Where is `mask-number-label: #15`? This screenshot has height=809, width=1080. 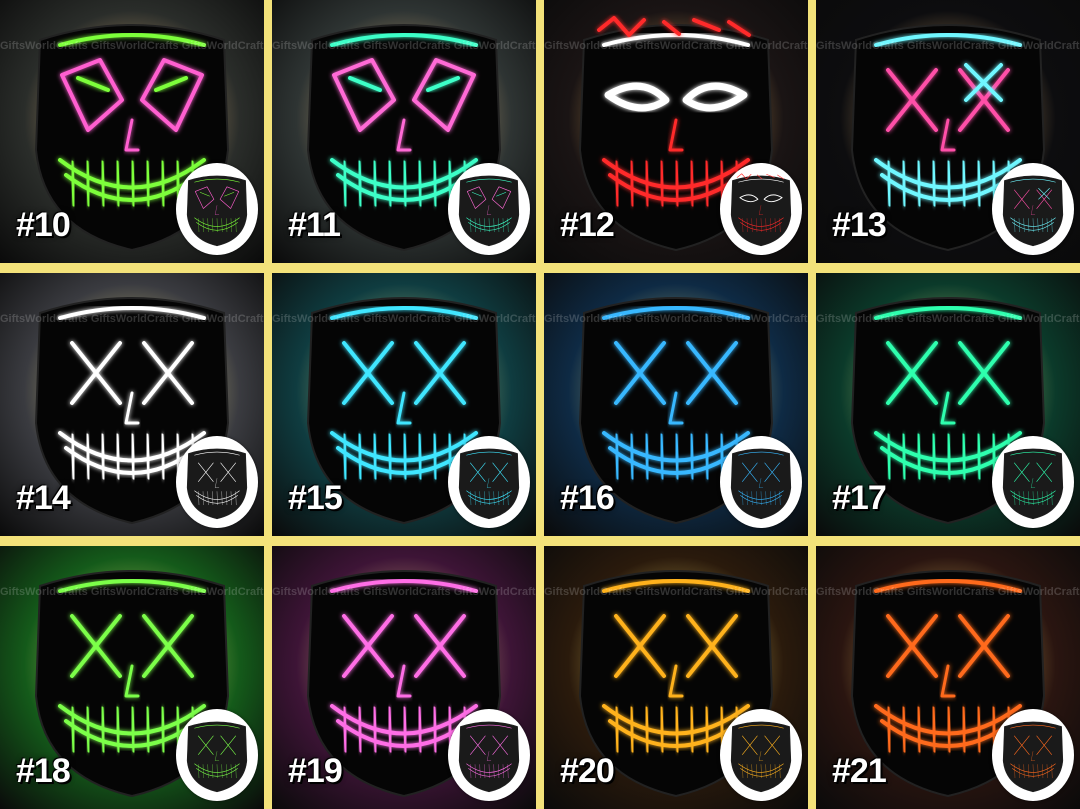 mask-number-label: #15 is located at coordinates (315, 498).